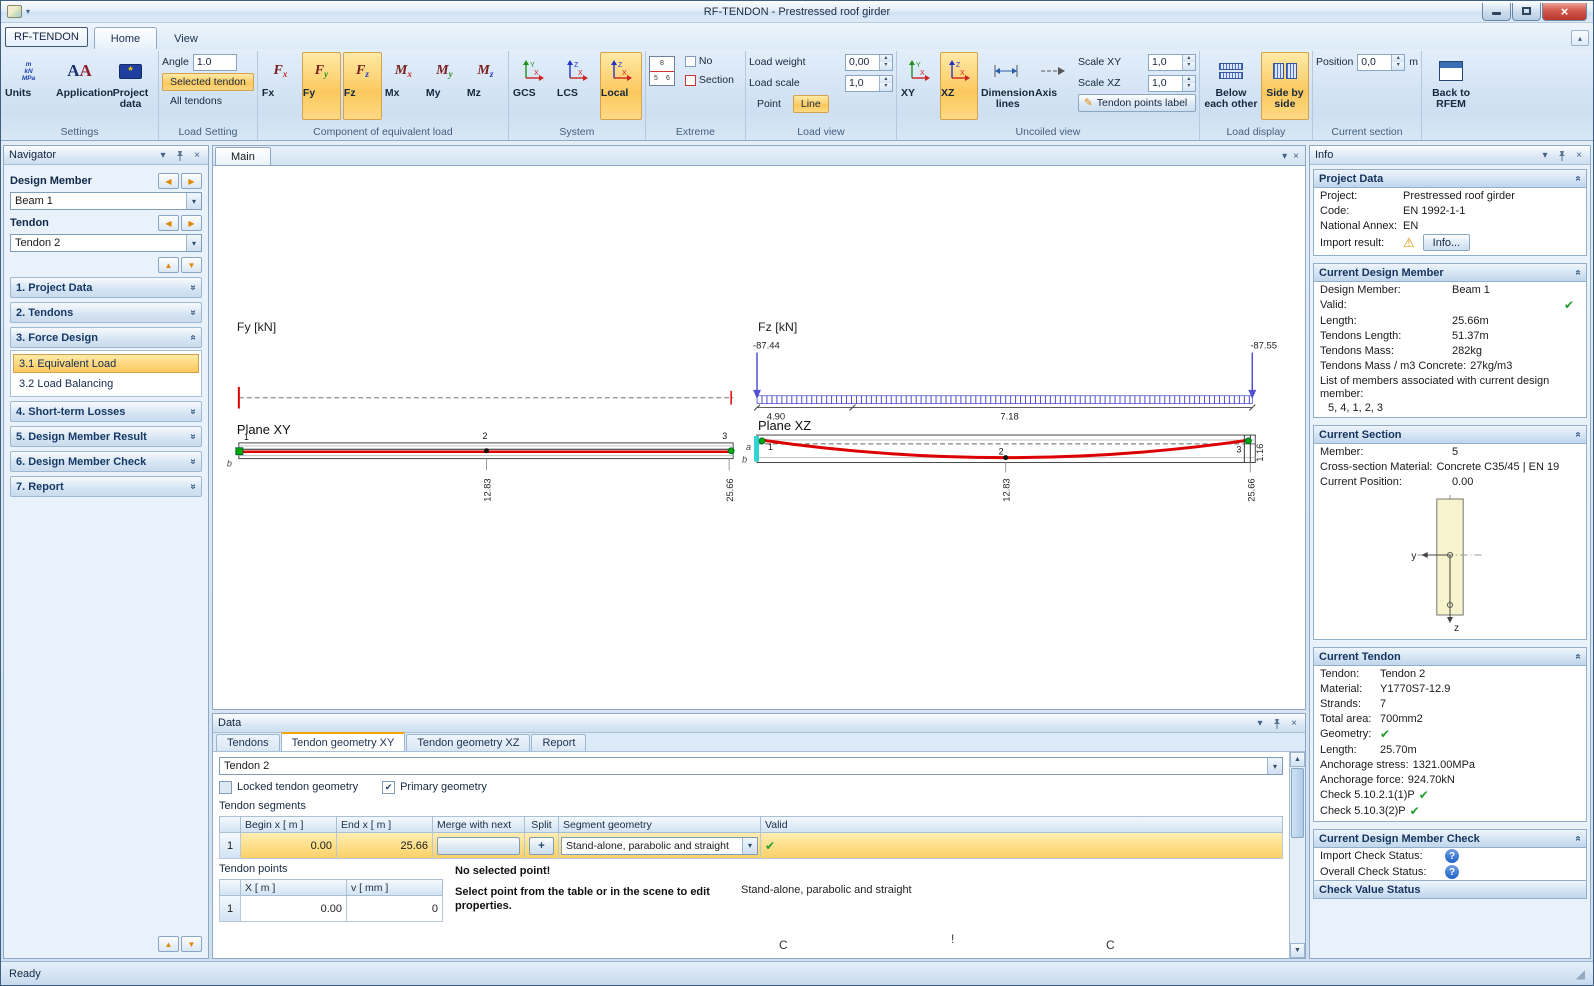 The width and height of the screenshot is (1594, 986). I want to click on point-x-cell: 0.00, so click(294, 909).